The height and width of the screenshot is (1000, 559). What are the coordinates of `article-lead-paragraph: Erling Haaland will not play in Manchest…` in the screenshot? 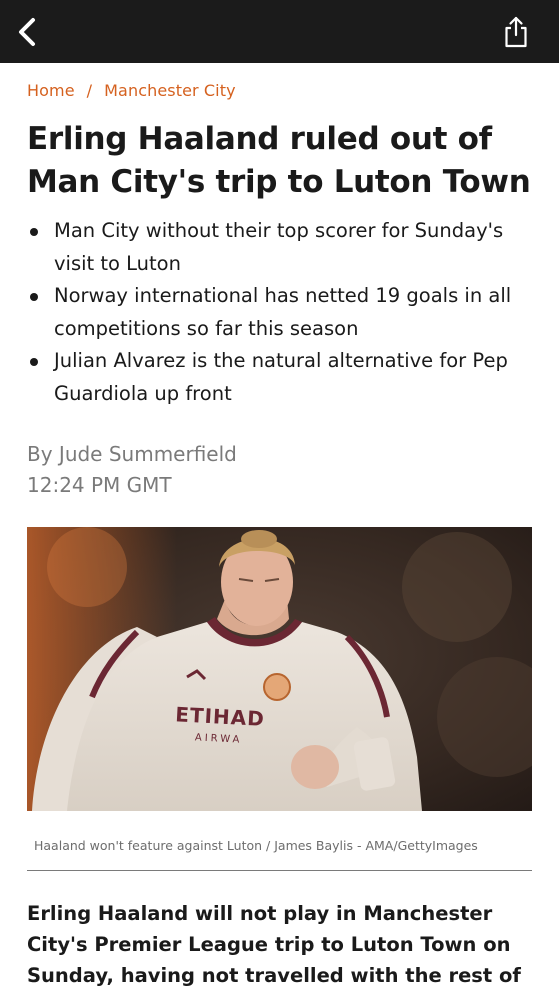 It's located at (274, 944).